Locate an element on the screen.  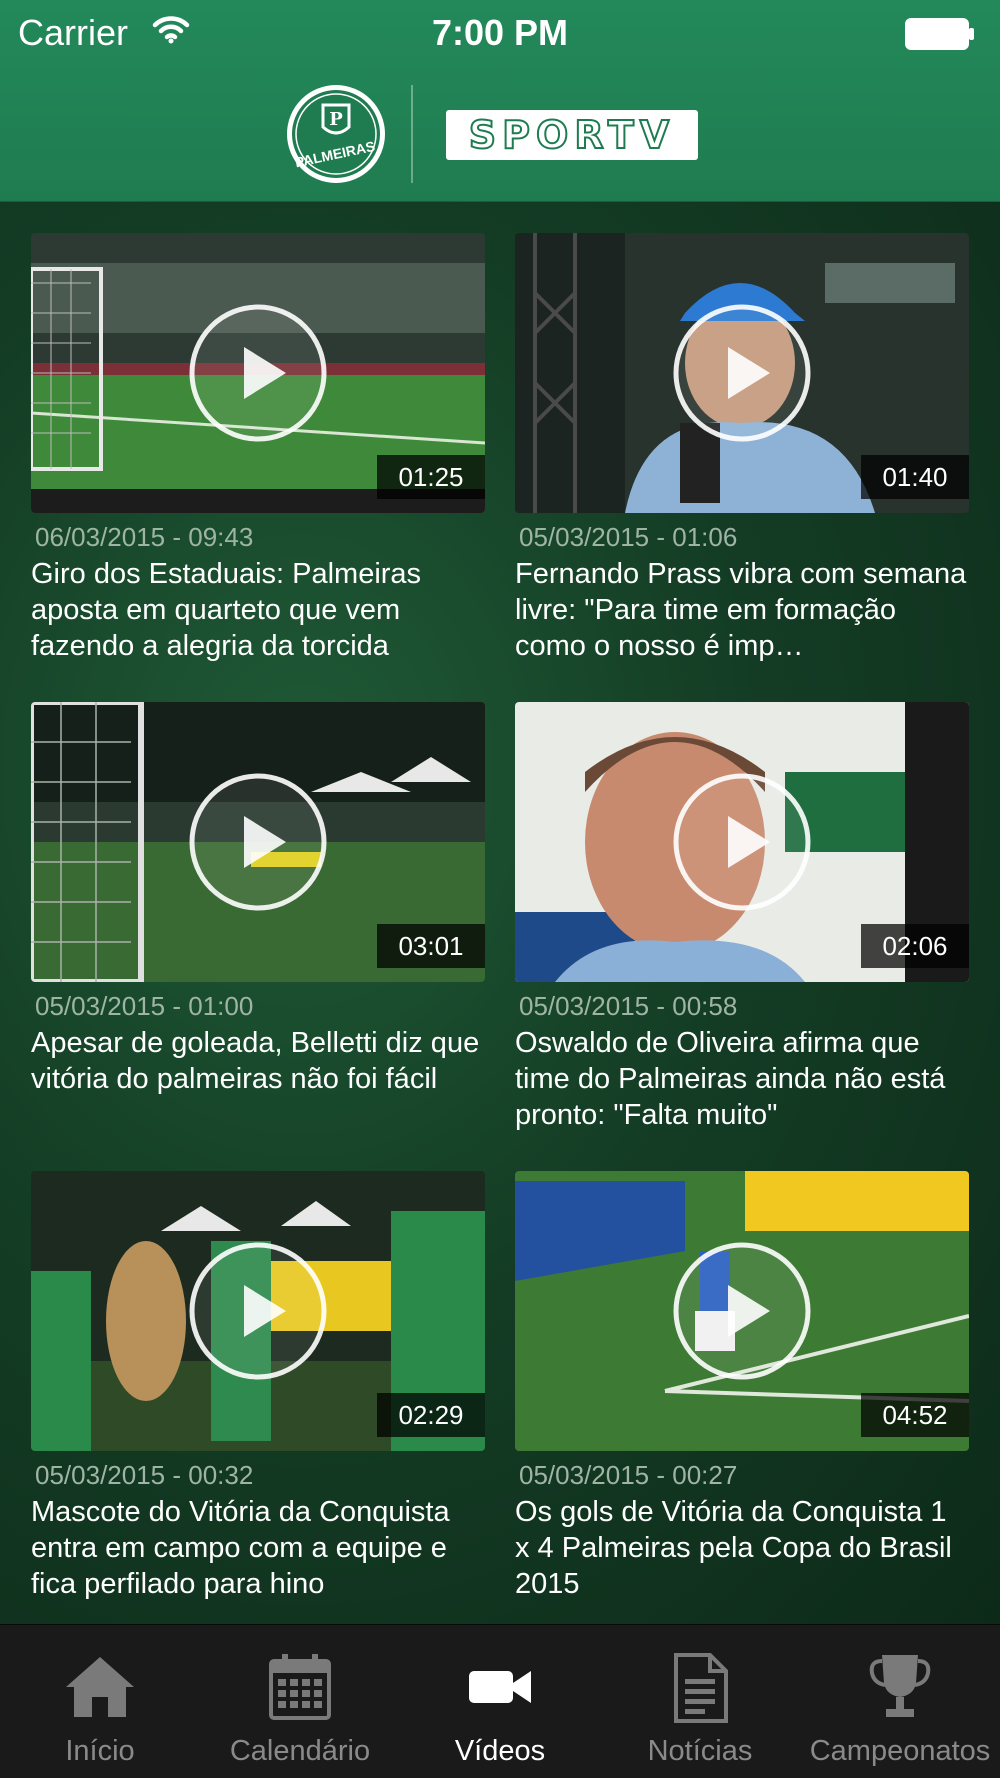
tab-calendario: Calendário is located at coordinates (300, 1701).